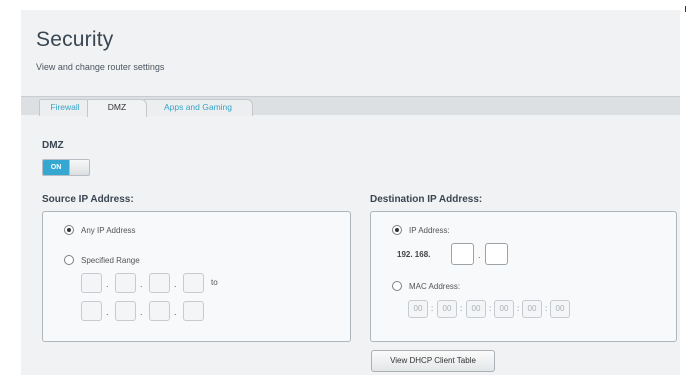 The image size is (688, 375). I want to click on any-ip-label: Any IP Address, so click(108, 230).